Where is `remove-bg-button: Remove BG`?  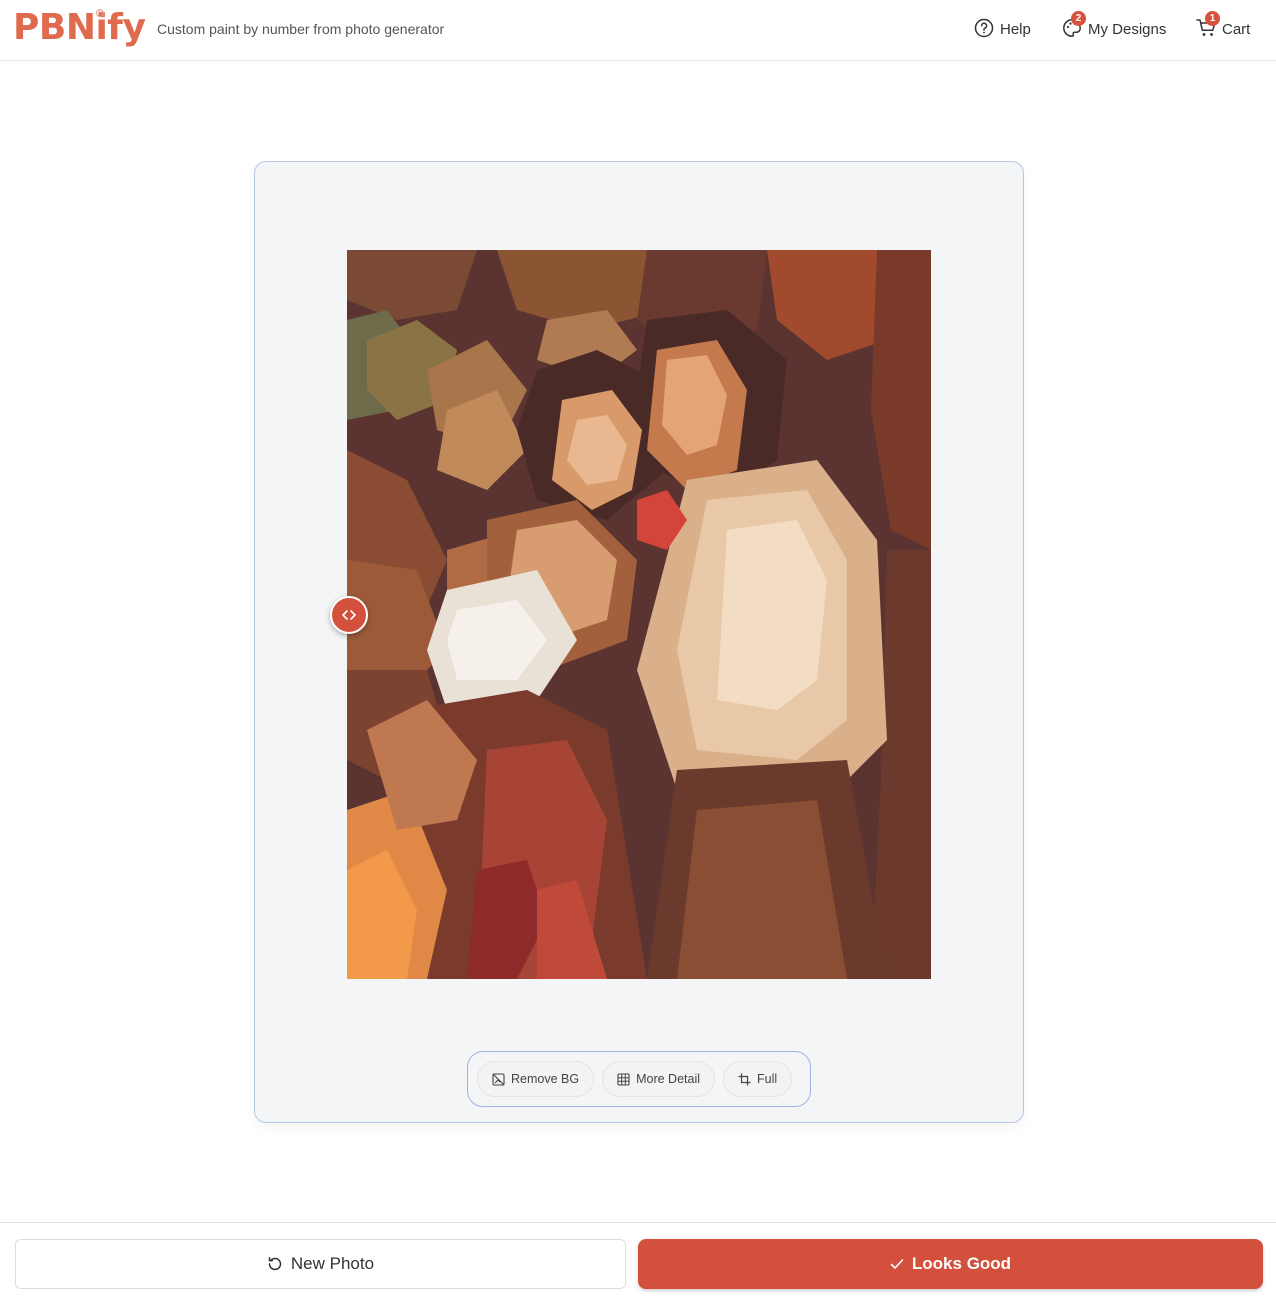
remove-bg-button: Remove BG is located at coordinates (536, 1079).